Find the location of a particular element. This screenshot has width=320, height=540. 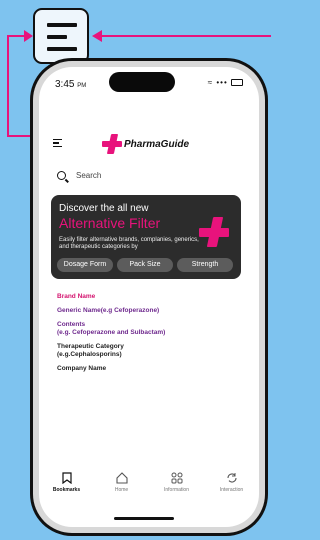

search-bar: Search is located at coordinates (79, 175).